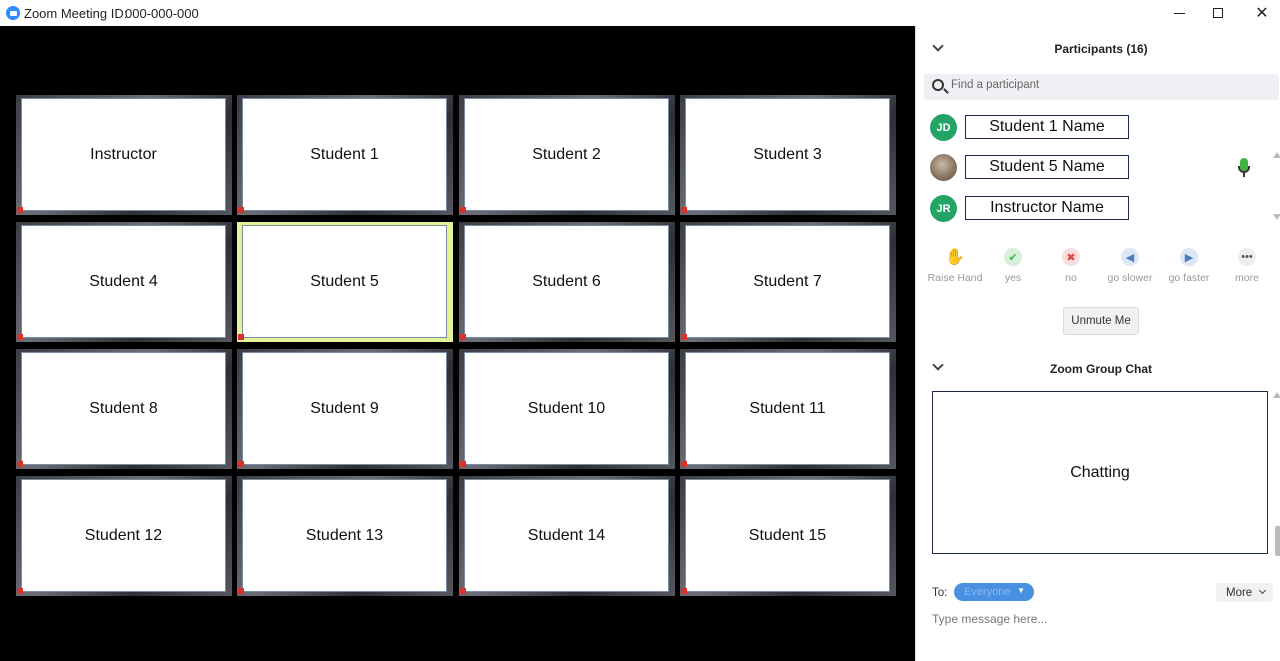  Describe the element at coordinates (640, 13) in the screenshot. I see `title-bar: Zoom Meeting ID: 000-000-000 ✕` at that location.